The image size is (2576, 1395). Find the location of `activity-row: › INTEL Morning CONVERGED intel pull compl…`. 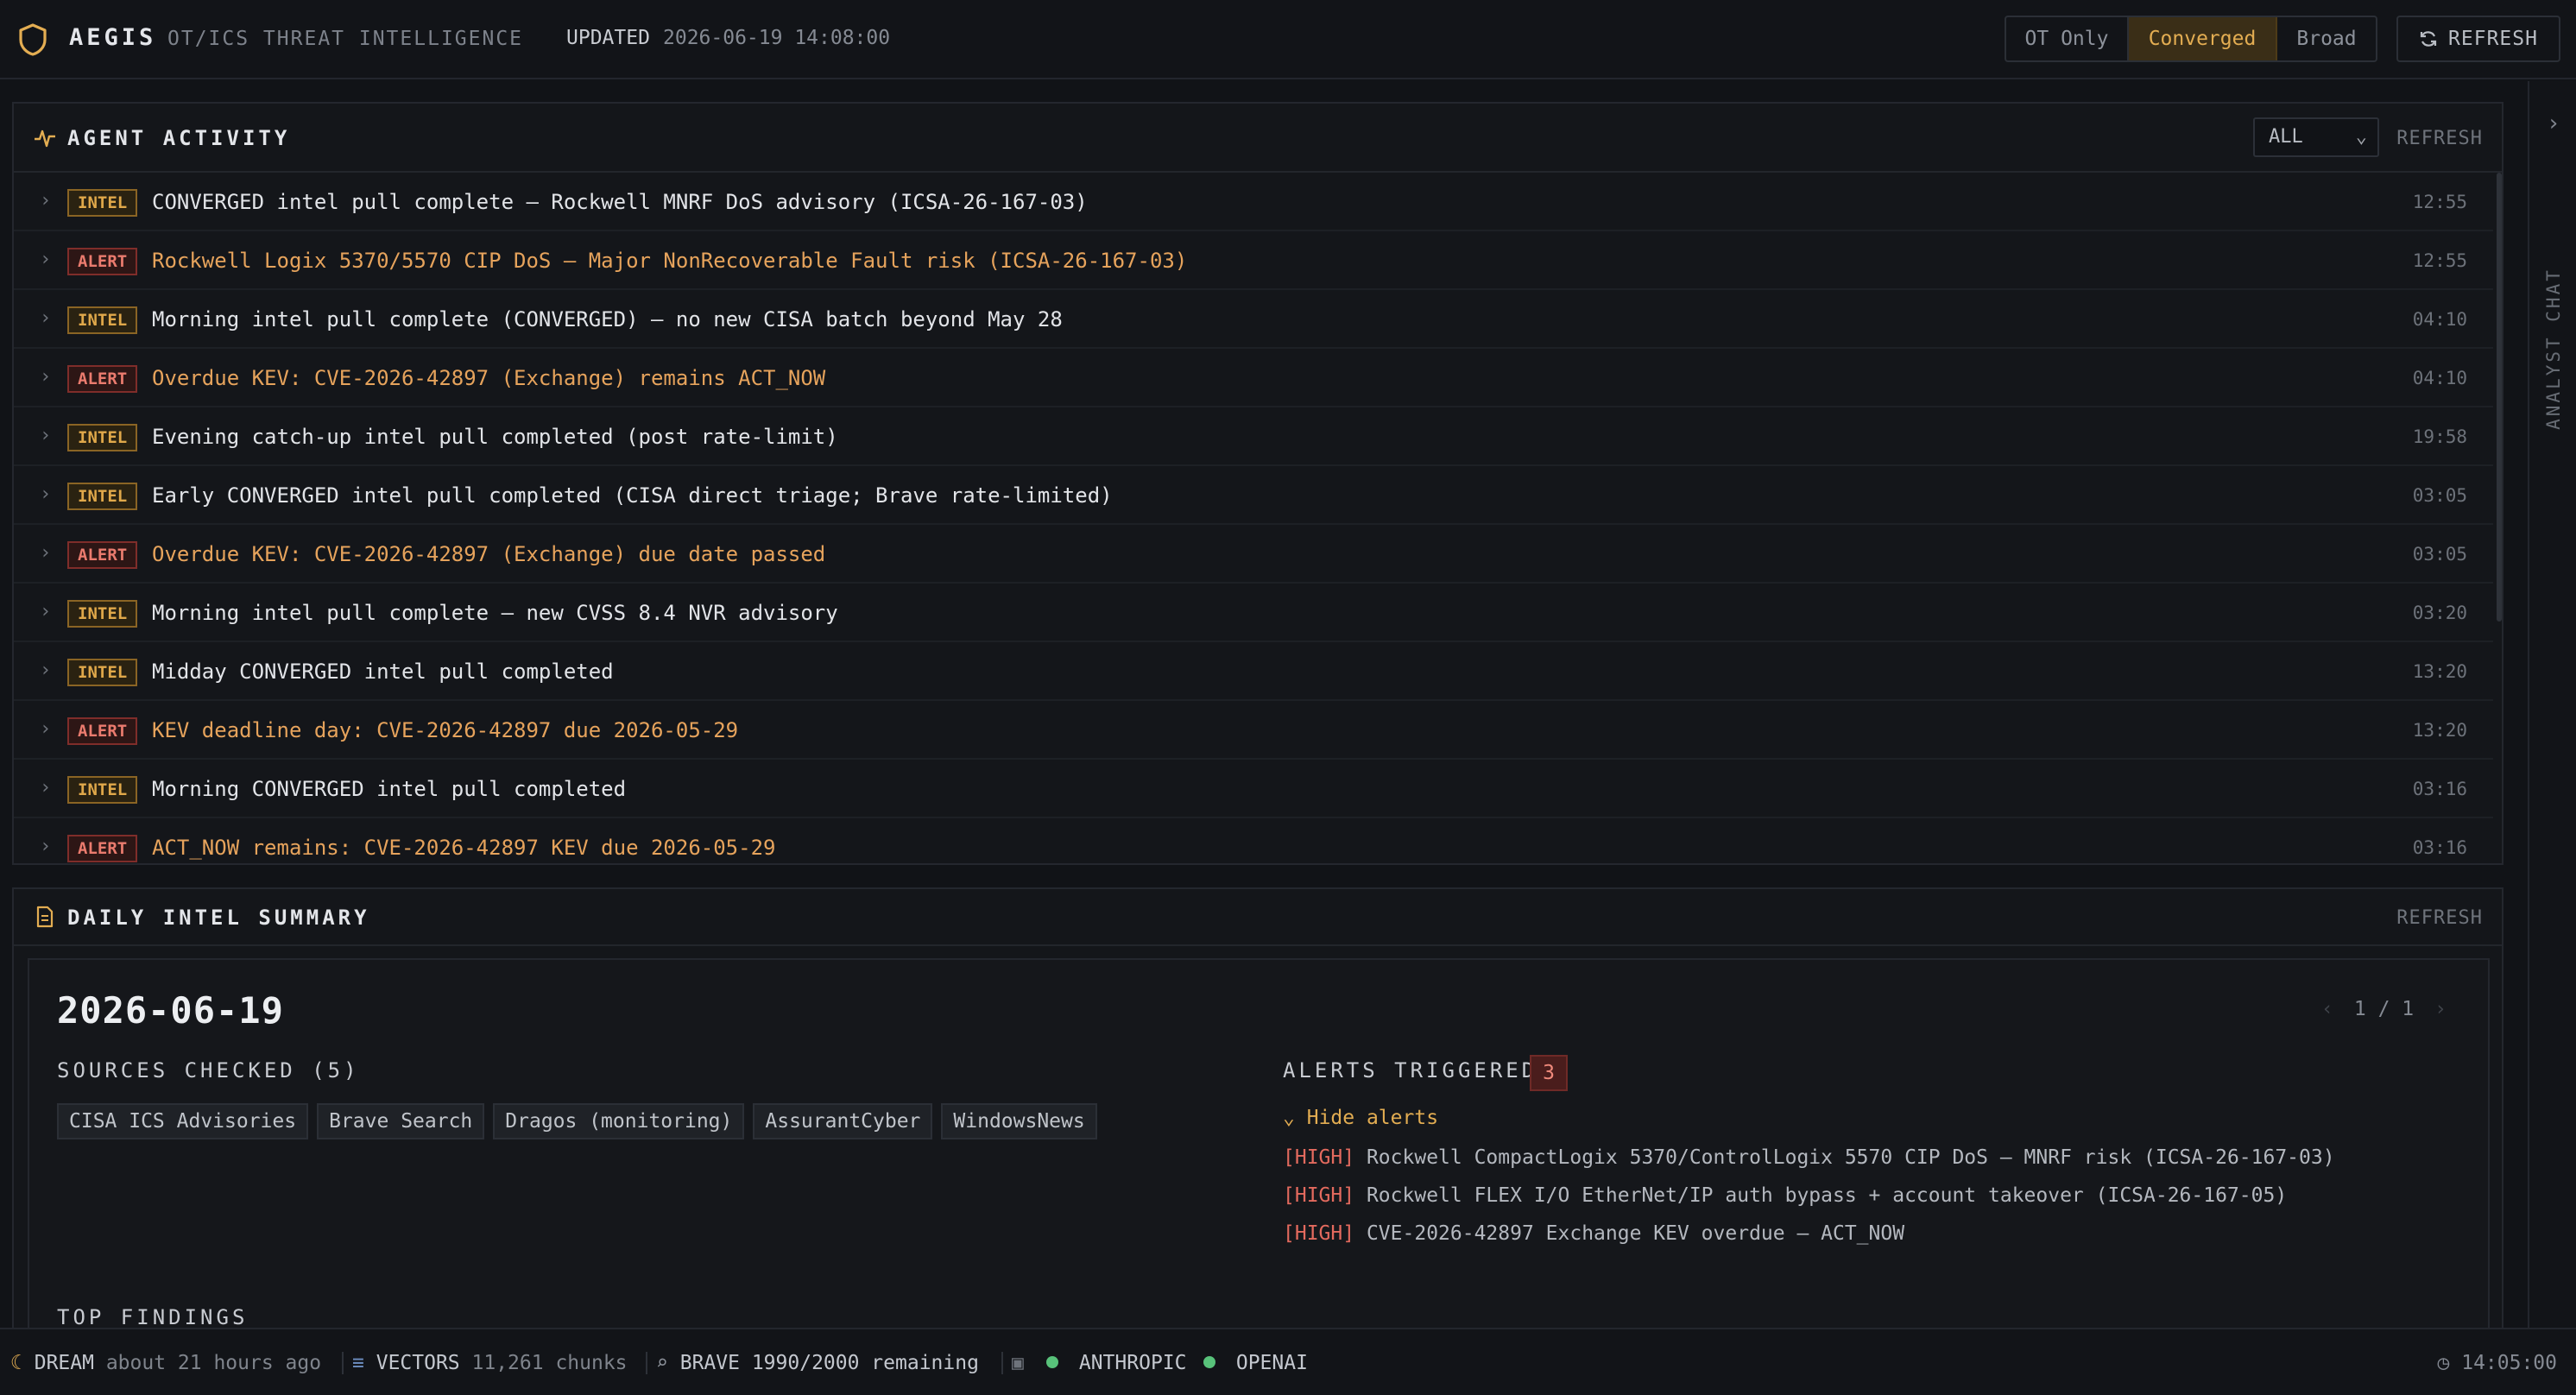

activity-row: › INTEL Morning CONVERGED intel pull compl… is located at coordinates (1253, 789).